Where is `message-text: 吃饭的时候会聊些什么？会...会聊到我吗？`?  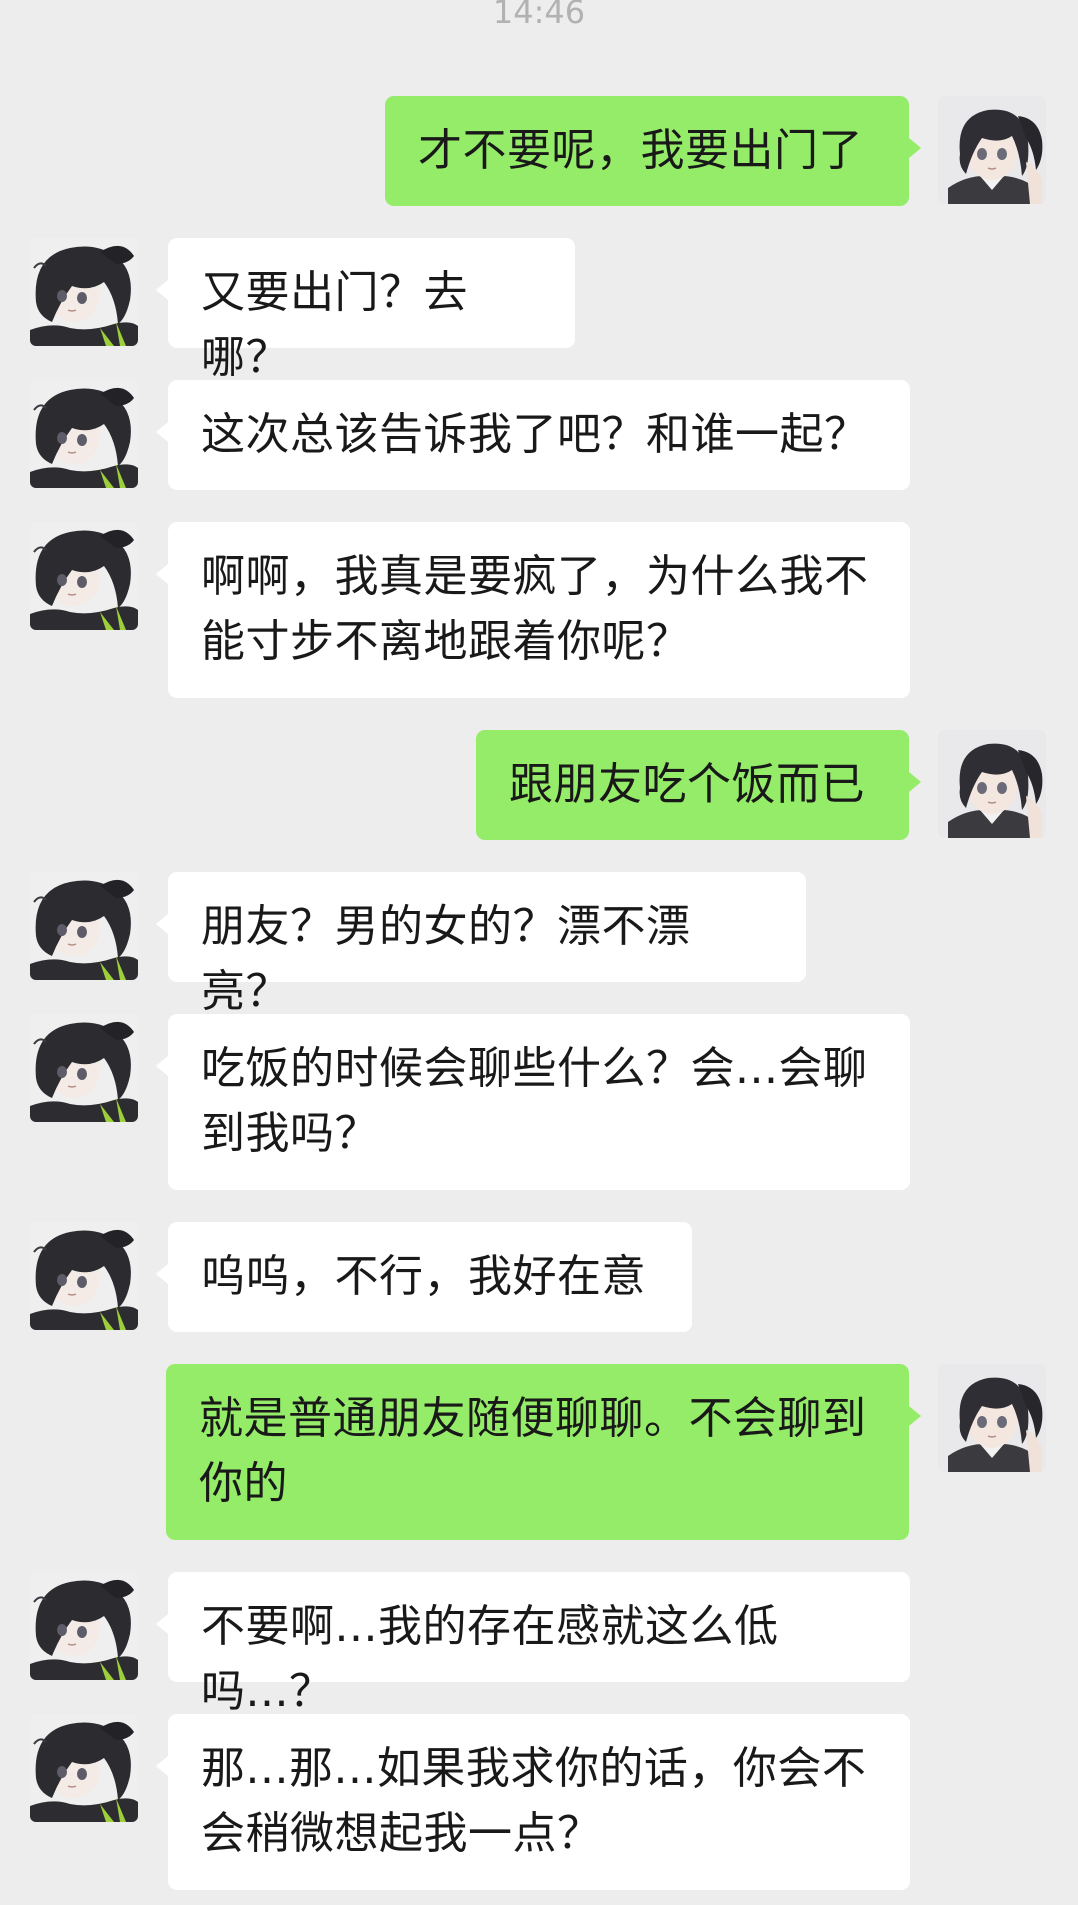 message-text: 吃饭的时候会聊些什么？会...会聊到我吗？ is located at coordinates (534, 1101).